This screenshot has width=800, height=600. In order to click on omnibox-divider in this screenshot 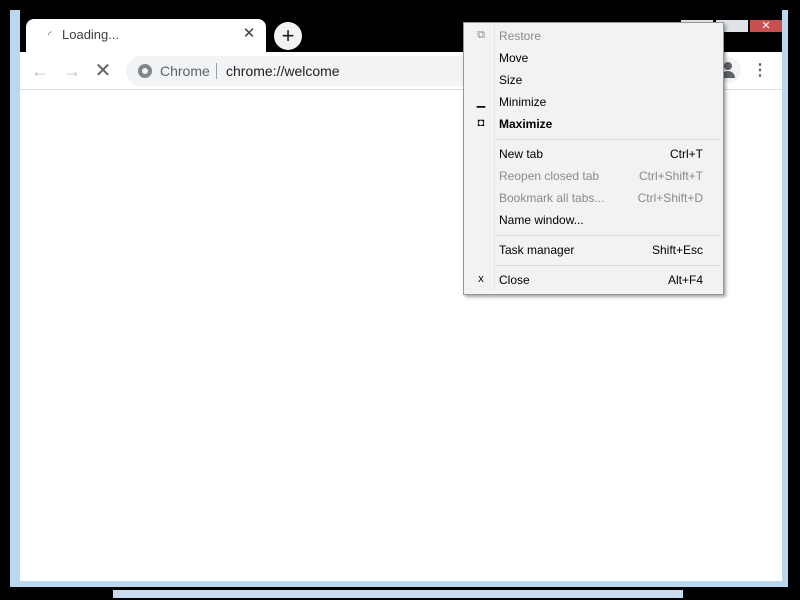, I will do `click(216, 71)`.